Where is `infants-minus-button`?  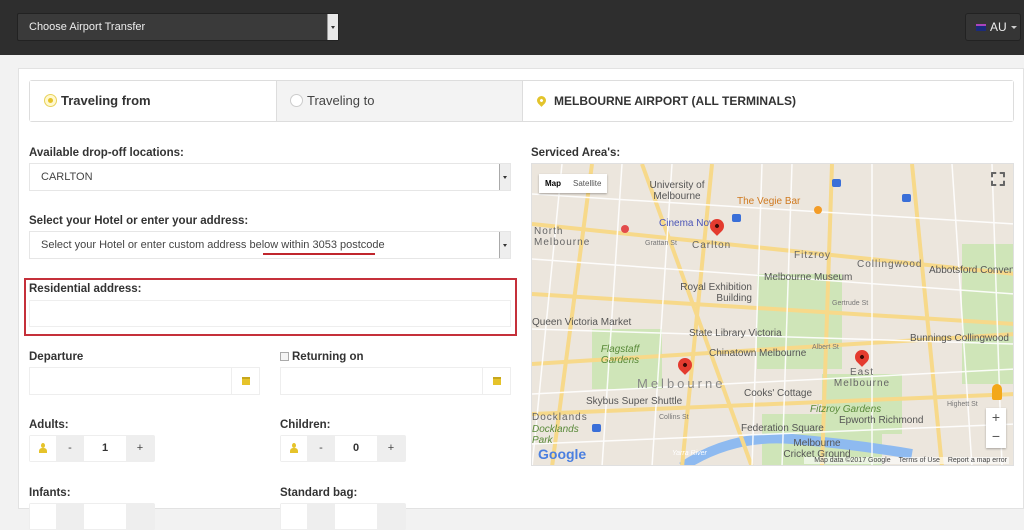 infants-minus-button is located at coordinates (70, 516).